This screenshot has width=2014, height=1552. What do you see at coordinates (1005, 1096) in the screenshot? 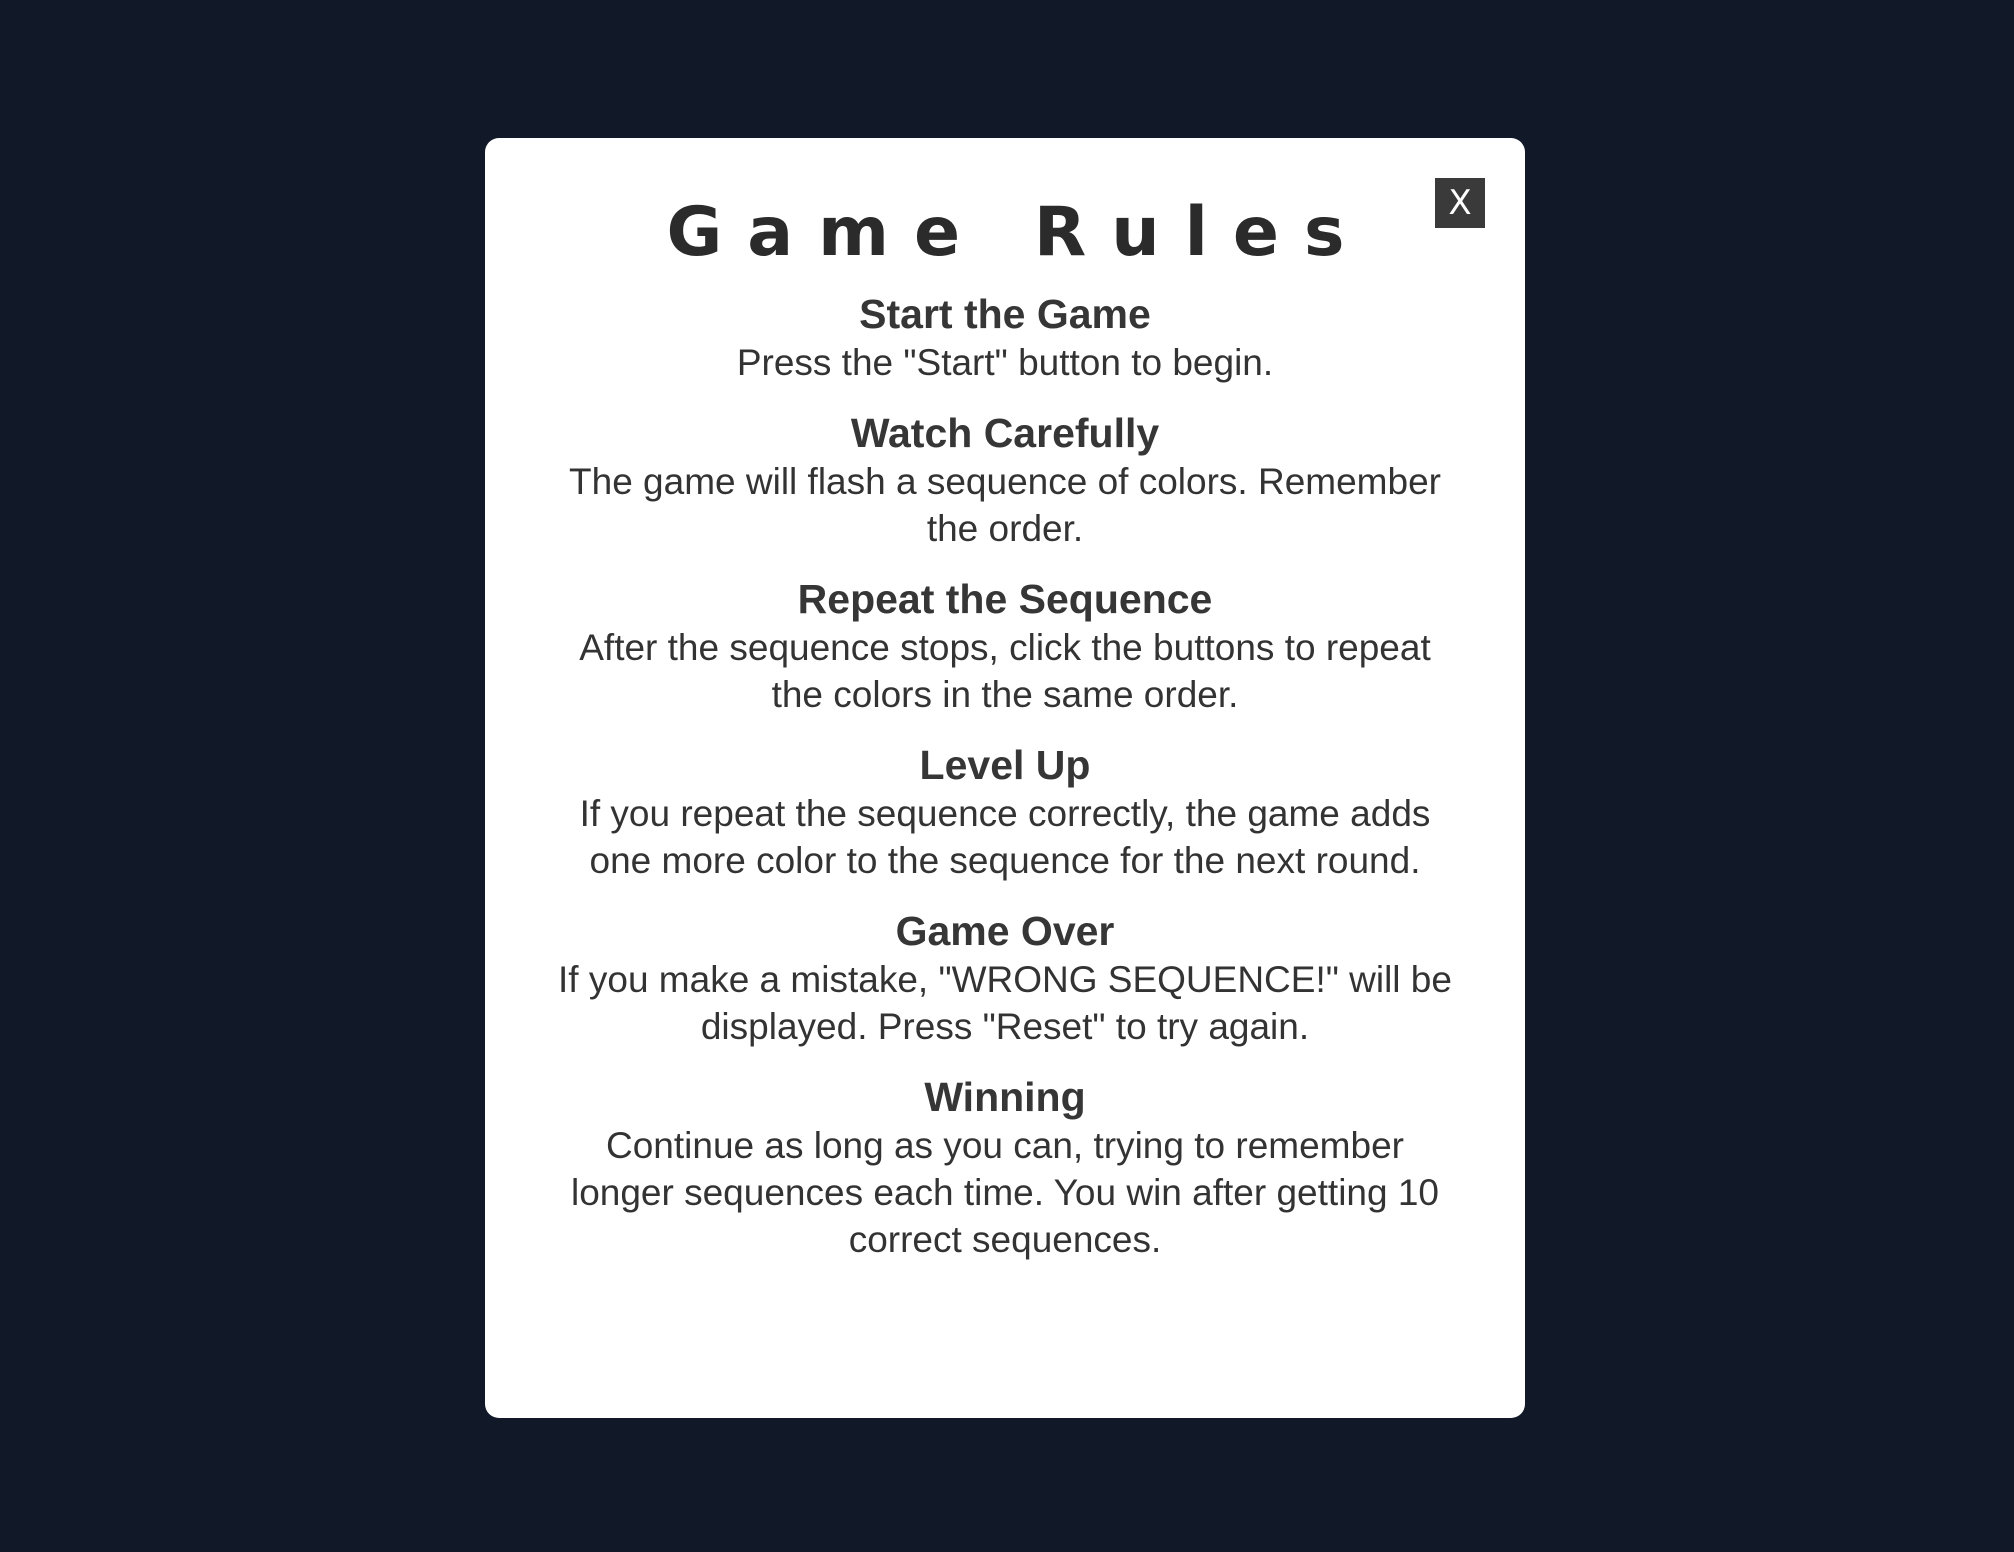
I see `rule-title: Winning` at bounding box center [1005, 1096].